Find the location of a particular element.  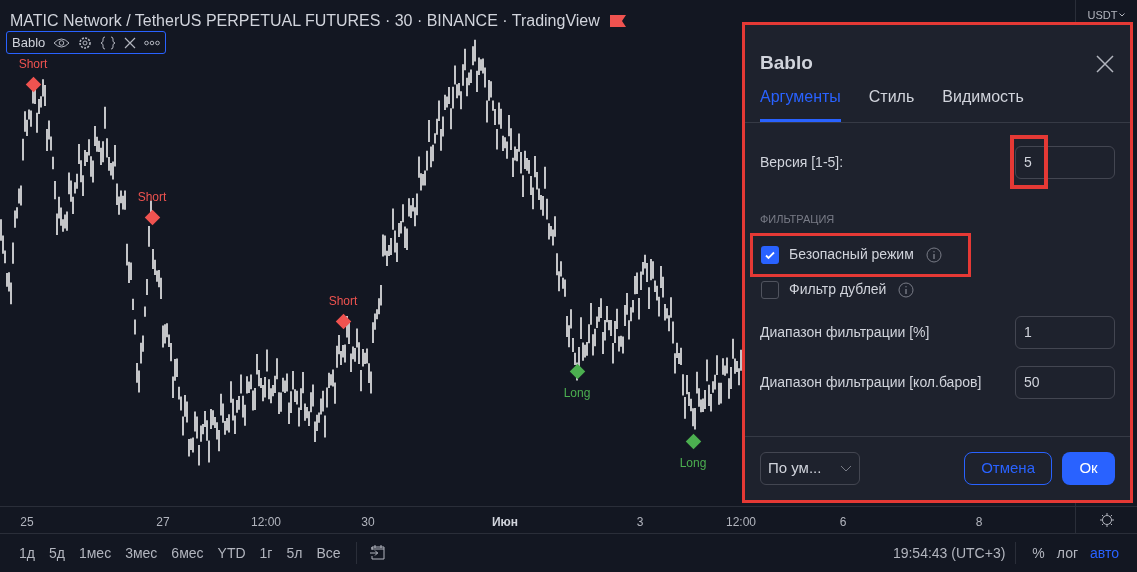

ok-button: Ок is located at coordinates (1088, 468).